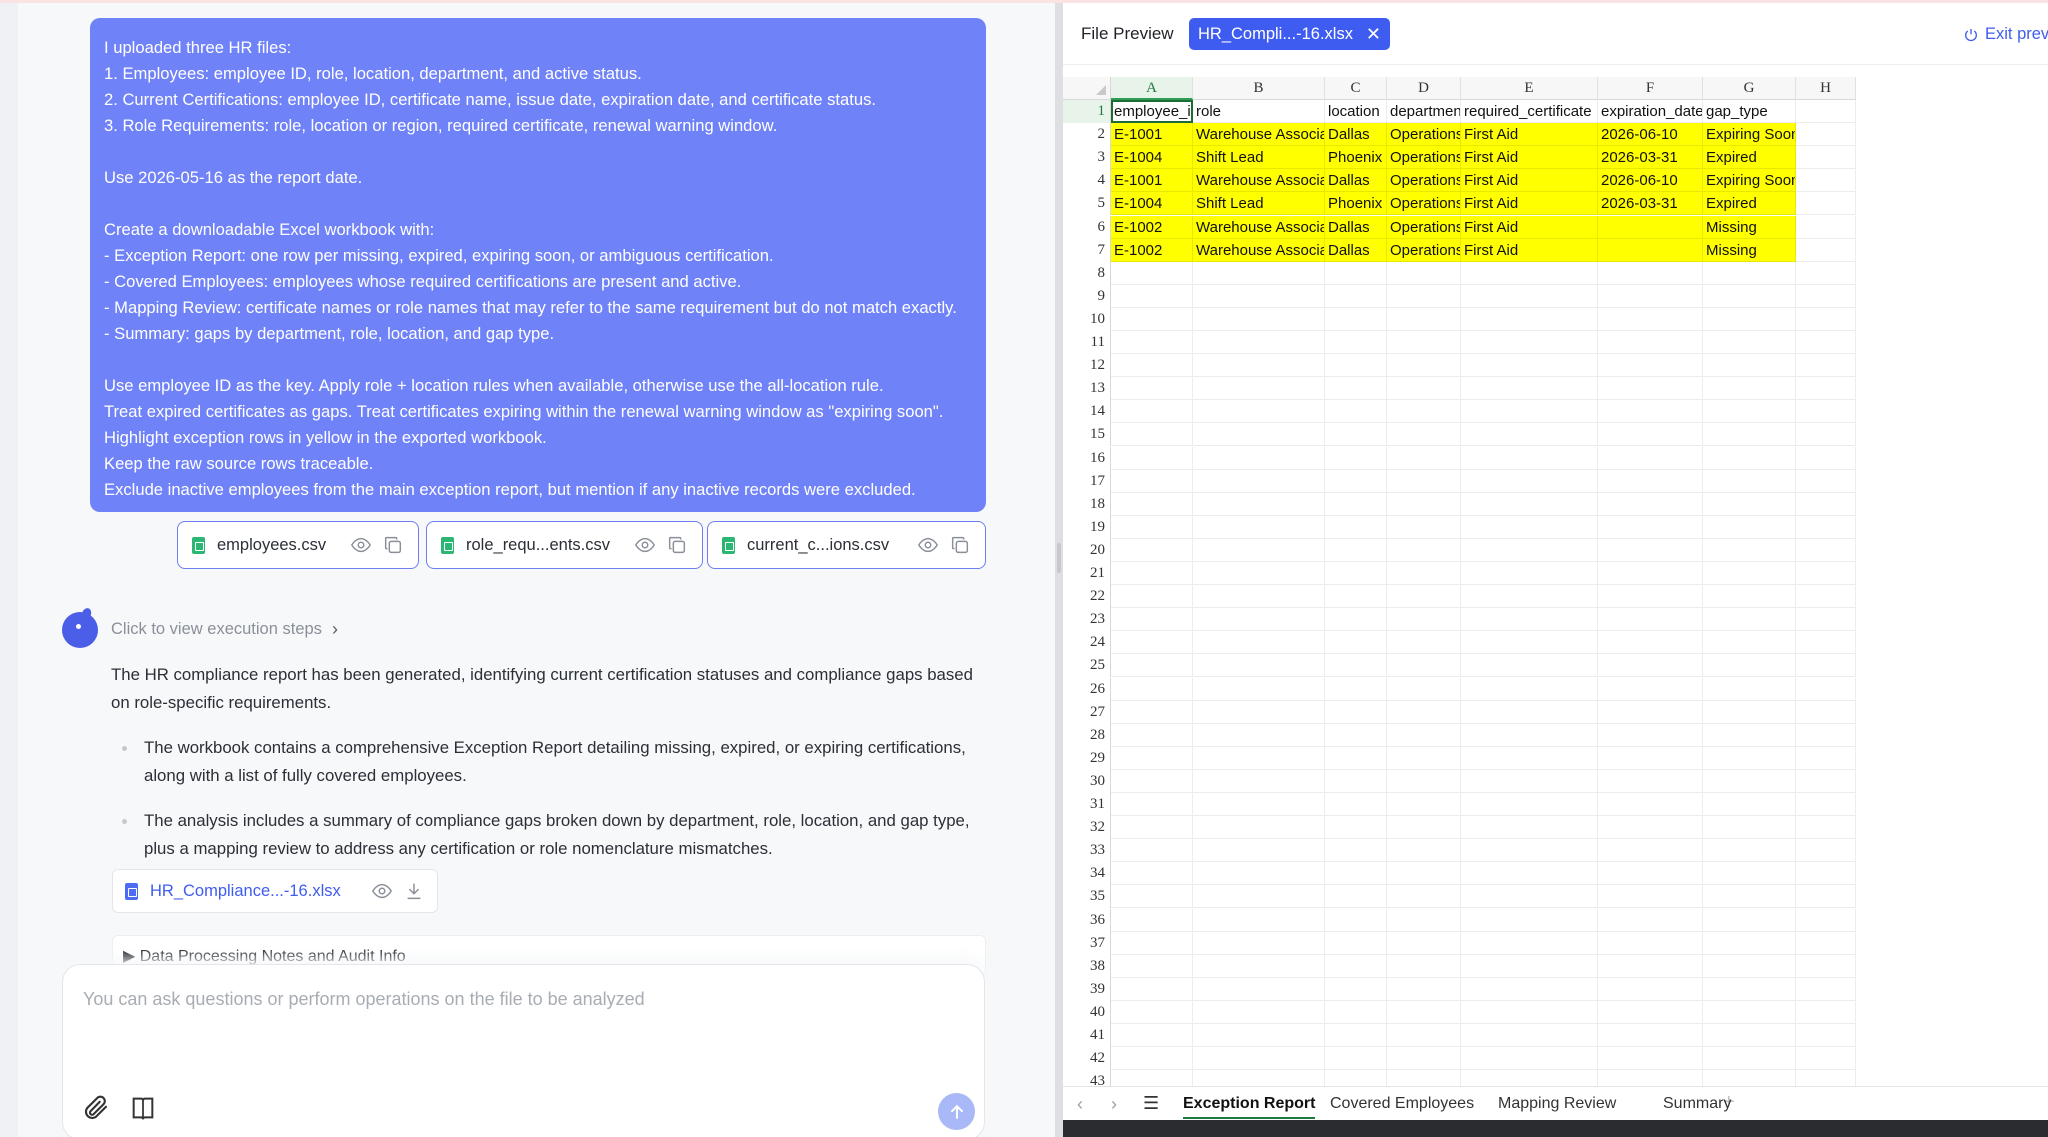  Describe the element at coordinates (1749, 135) in the screenshot. I see `table-cell: Expiring Soon` at that location.